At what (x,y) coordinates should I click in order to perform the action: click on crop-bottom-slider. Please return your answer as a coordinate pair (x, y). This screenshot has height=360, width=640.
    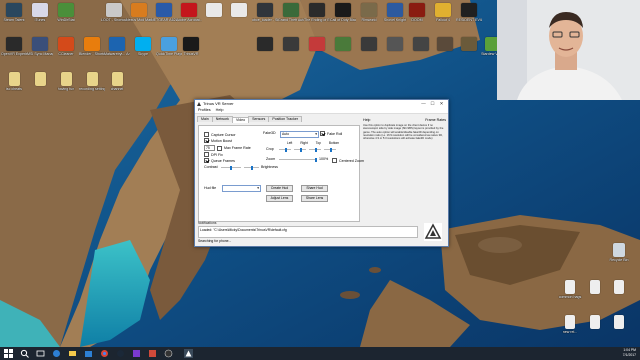
    Looking at the image, I should click on (330, 149).